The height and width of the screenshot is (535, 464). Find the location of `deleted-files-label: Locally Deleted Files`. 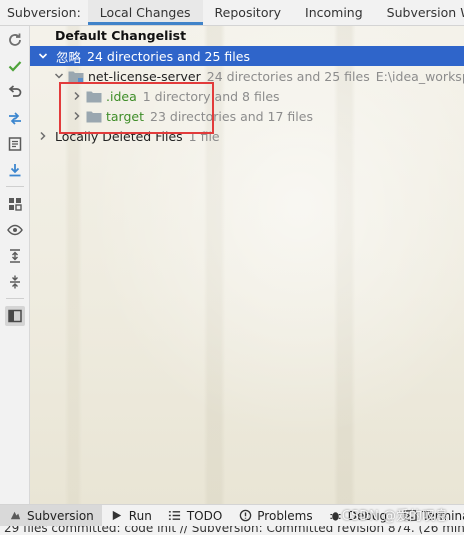

deleted-files-label: Locally Deleted Files is located at coordinates (119, 136).